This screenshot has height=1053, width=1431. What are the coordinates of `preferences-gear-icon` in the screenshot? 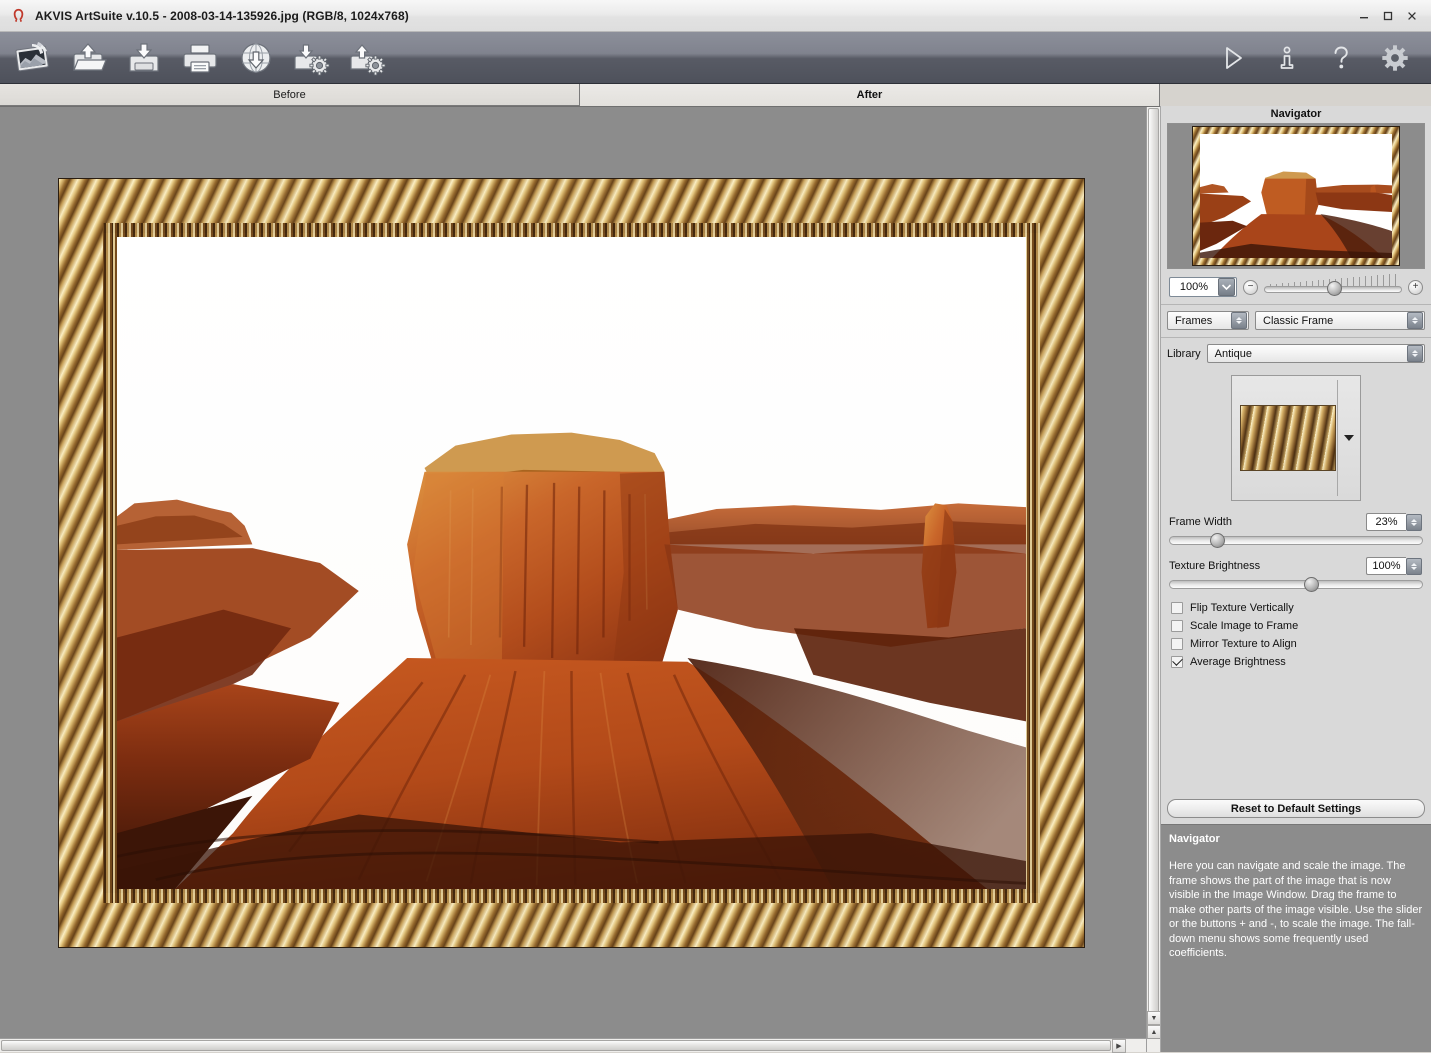 It's located at (1395, 58).